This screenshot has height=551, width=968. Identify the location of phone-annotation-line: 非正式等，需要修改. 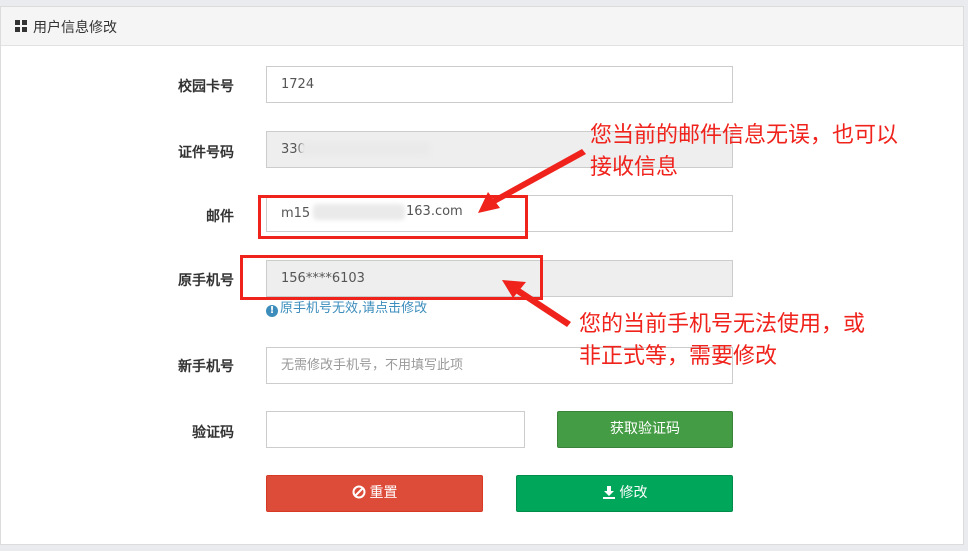
(678, 356).